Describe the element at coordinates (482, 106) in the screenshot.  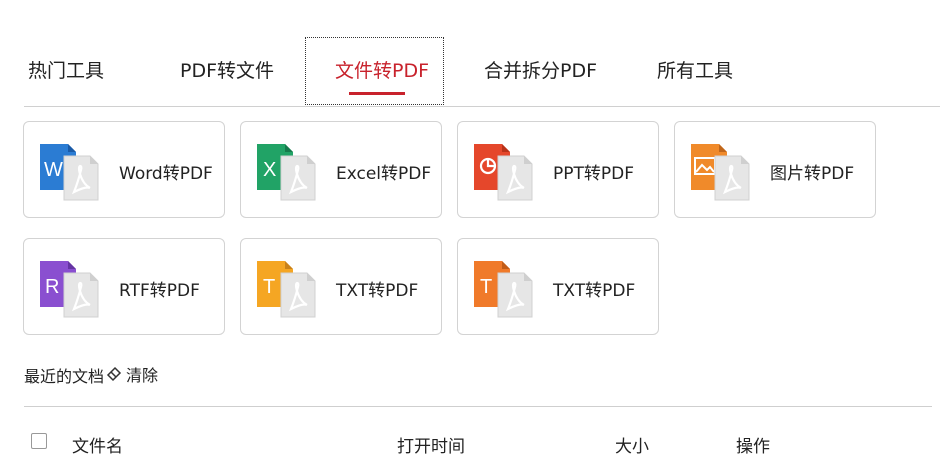
I see `tab-divider` at that location.